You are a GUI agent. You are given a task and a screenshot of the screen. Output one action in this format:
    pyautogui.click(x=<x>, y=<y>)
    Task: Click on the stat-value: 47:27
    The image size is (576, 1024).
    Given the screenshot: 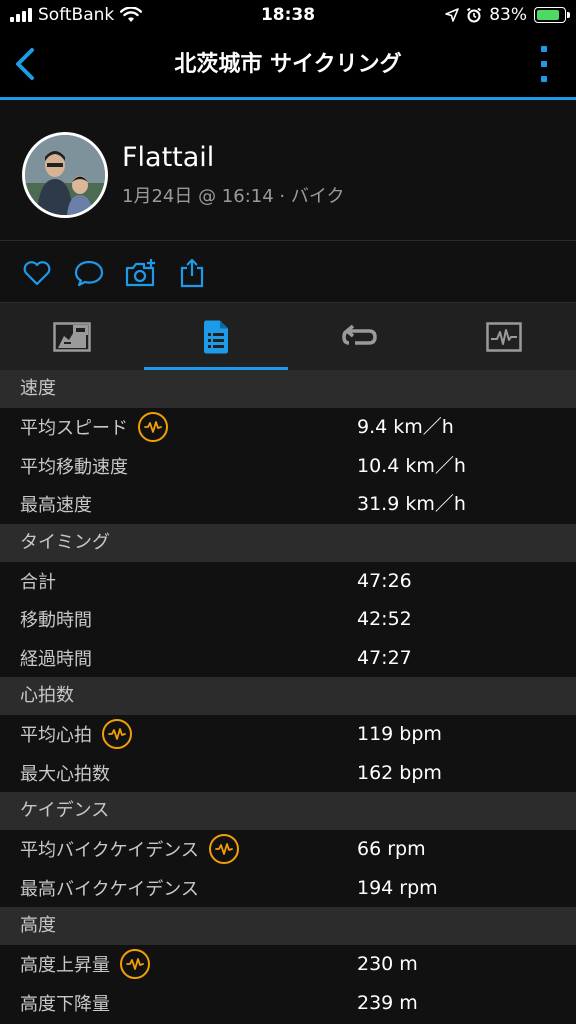 What is the action you would take?
    pyautogui.click(x=384, y=657)
    